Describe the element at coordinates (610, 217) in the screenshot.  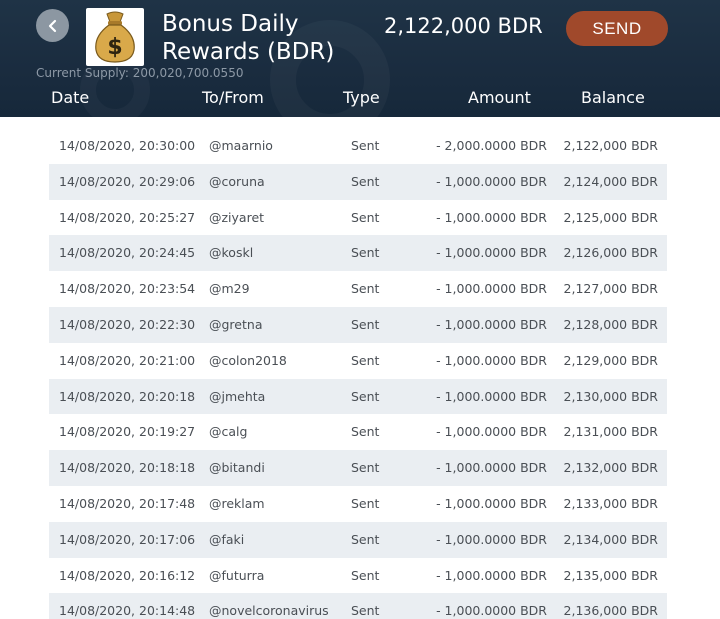
I see `cell-balance: 2,125,000 BDR` at that location.